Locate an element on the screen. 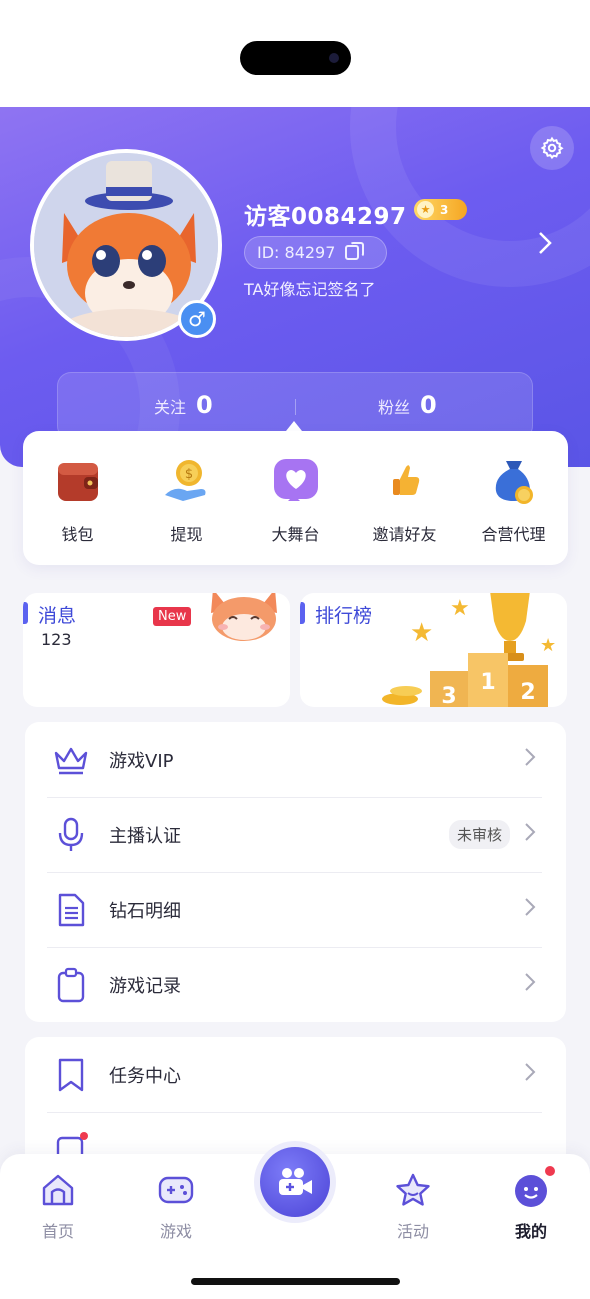  tab-label: 我的 is located at coordinates (530, 1231).